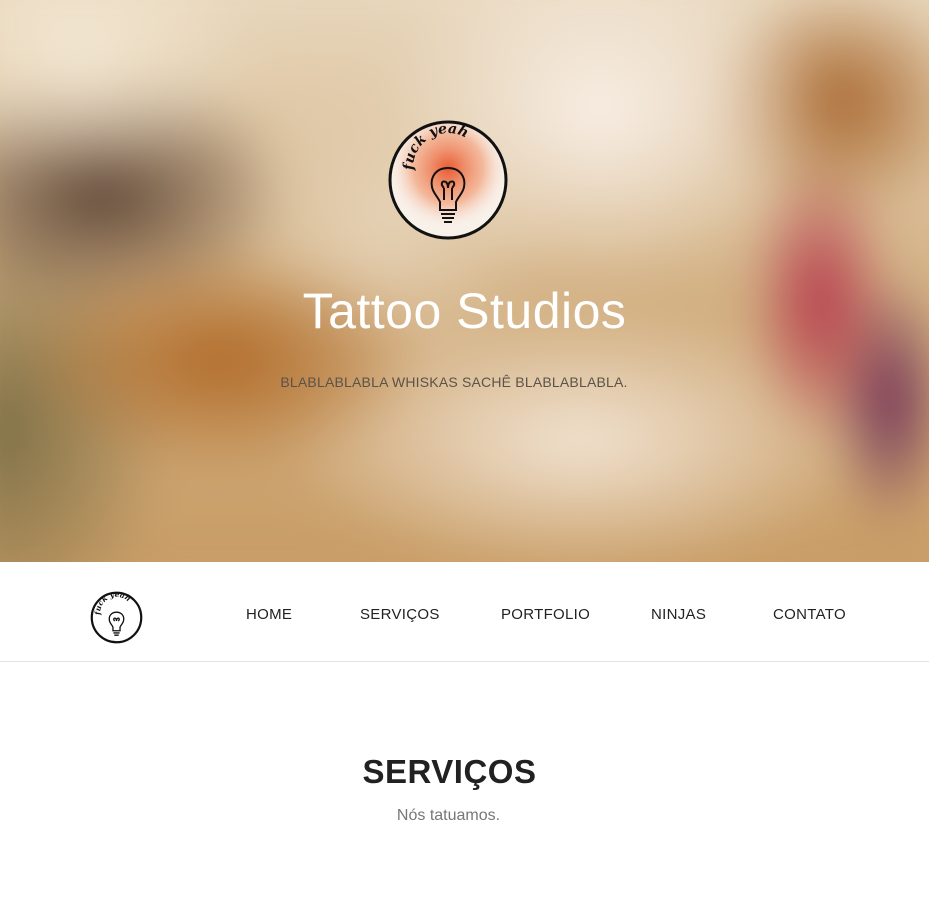  I want to click on nav-item-servicos: SERVIÇOS, so click(400, 615).